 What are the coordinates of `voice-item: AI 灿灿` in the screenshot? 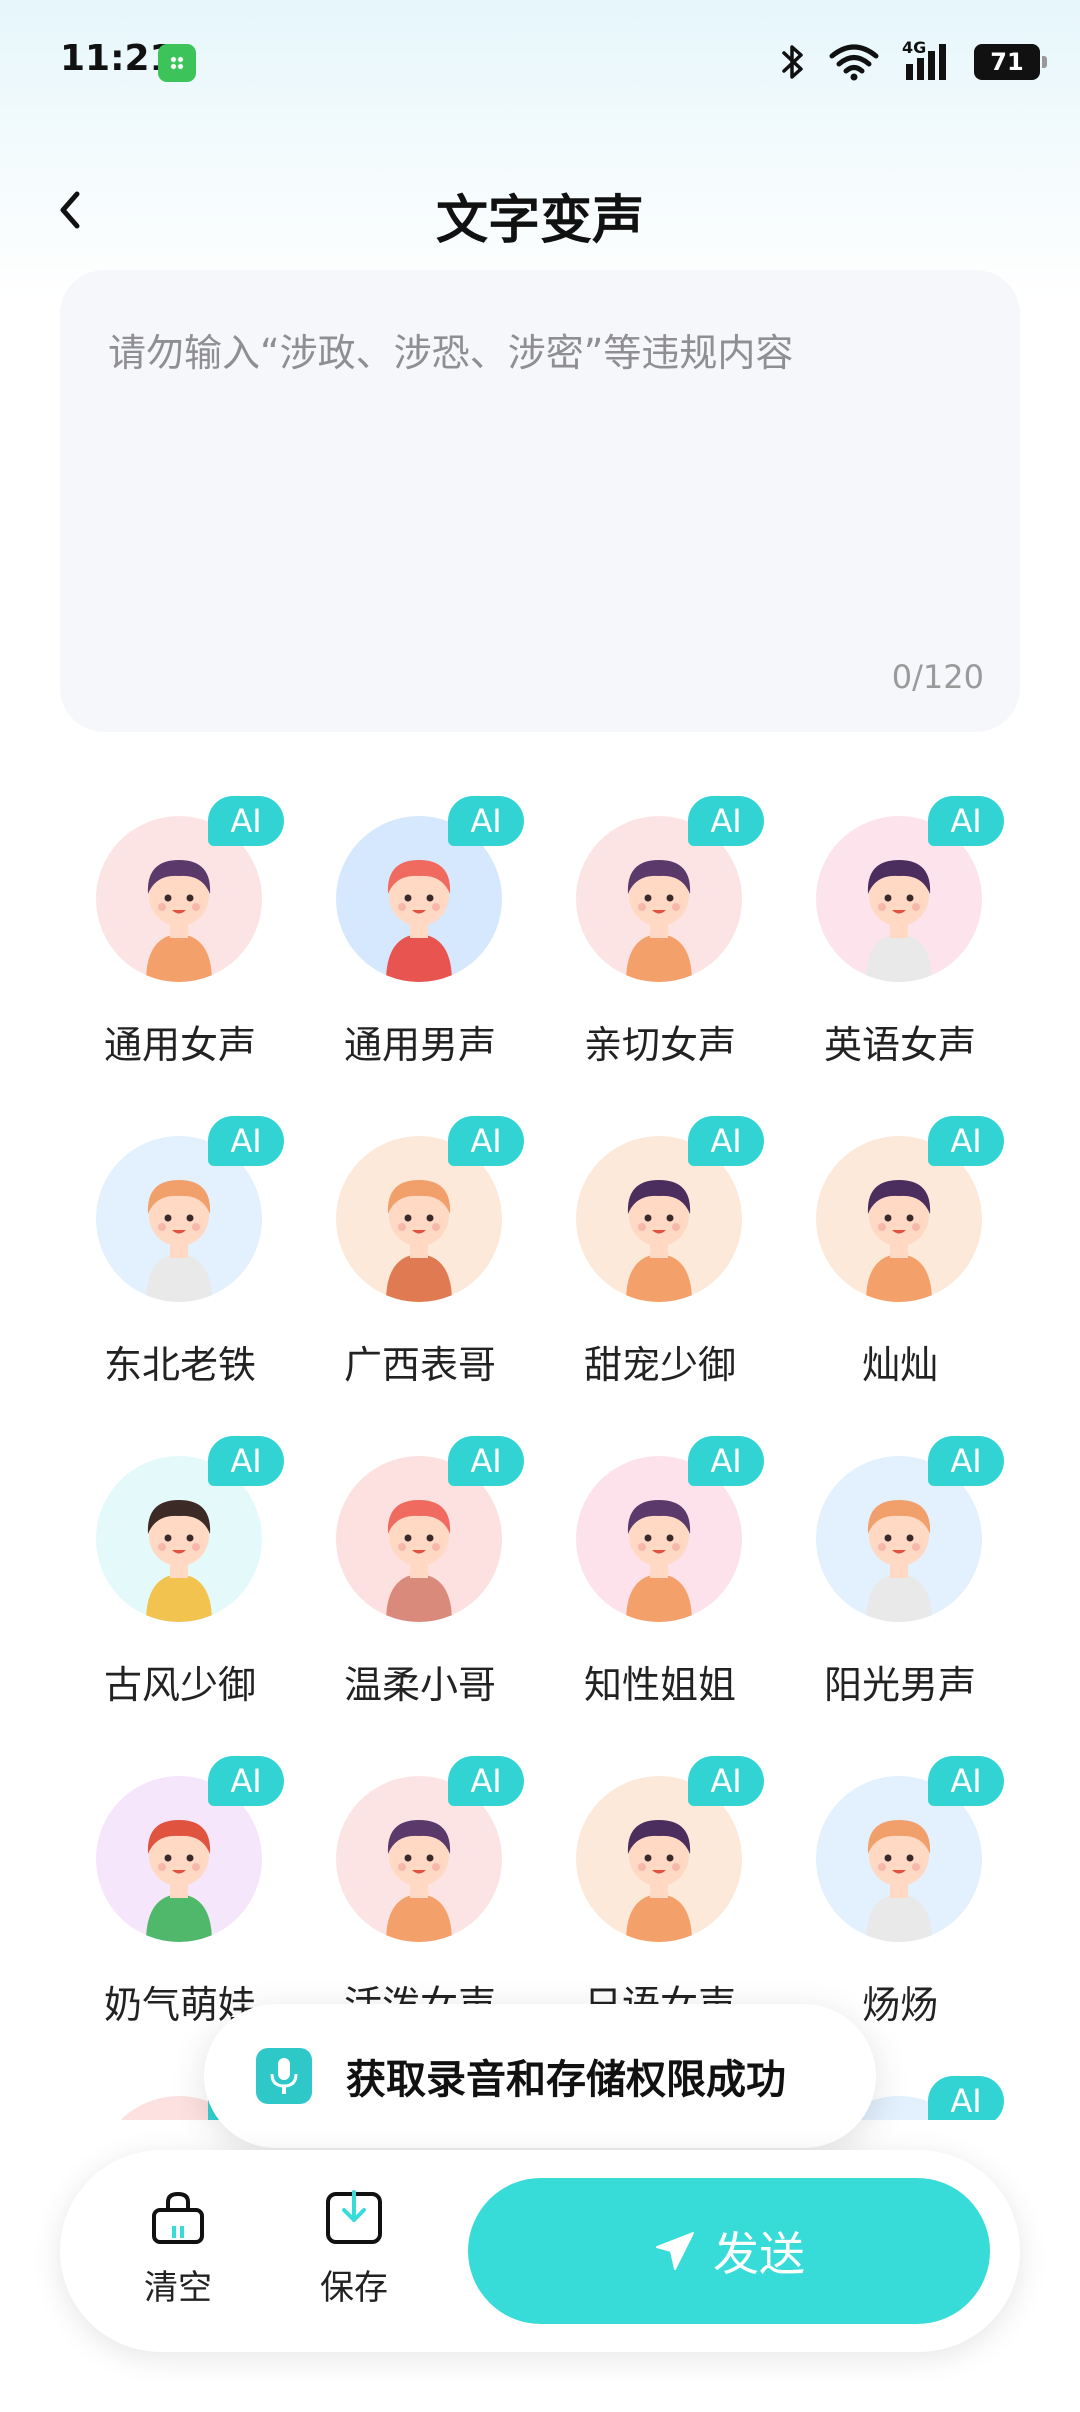 It's located at (900, 1270).